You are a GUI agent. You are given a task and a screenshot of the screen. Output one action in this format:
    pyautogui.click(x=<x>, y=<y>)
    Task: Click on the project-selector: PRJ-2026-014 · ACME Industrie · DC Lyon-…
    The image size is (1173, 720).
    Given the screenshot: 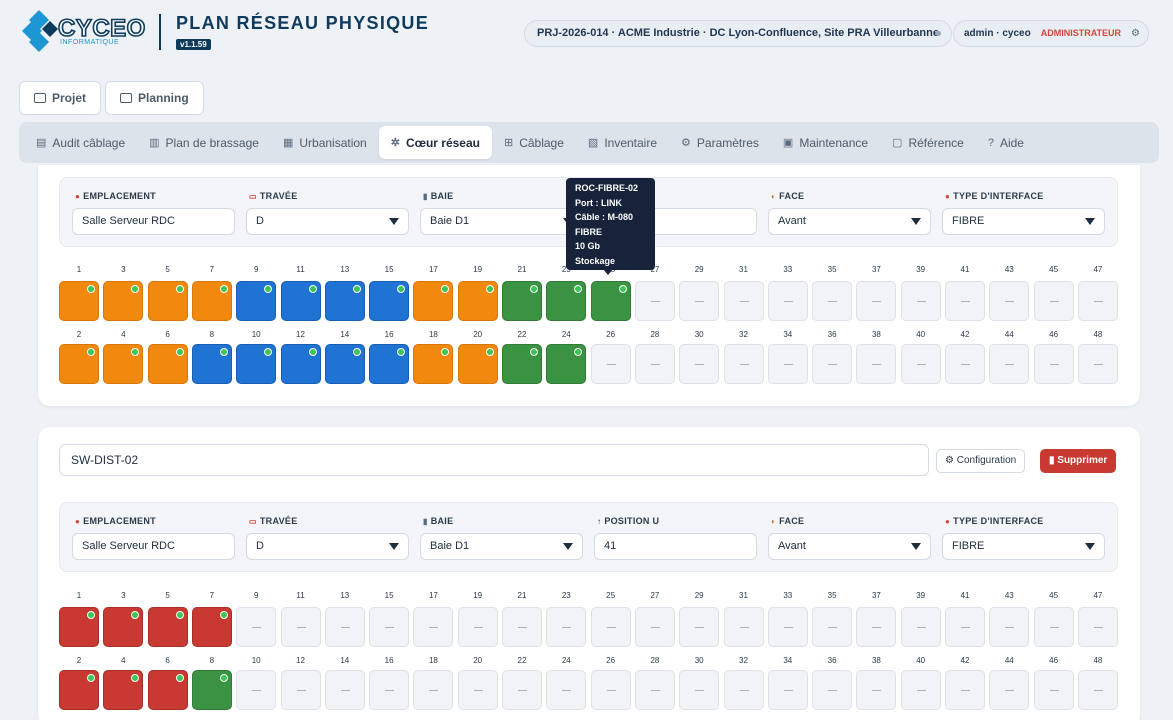 What is the action you would take?
    pyautogui.click(x=738, y=33)
    